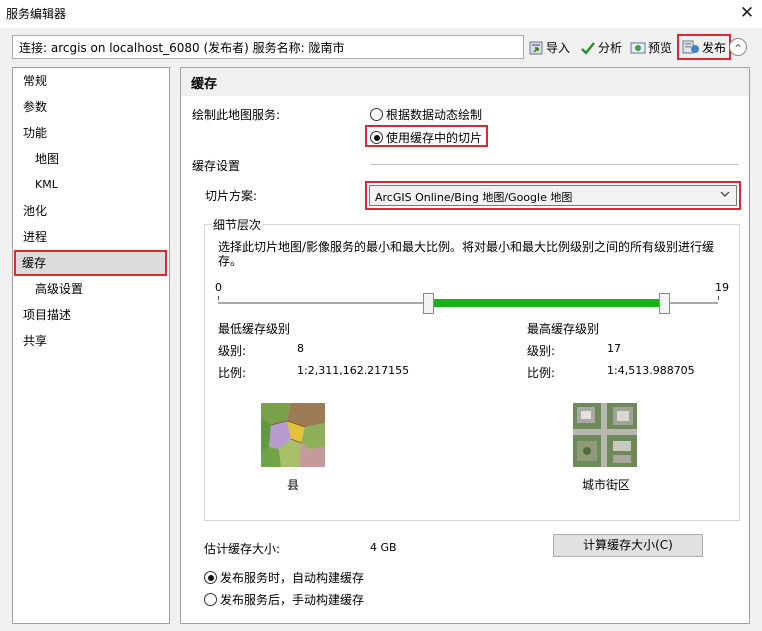  I want to click on max-level-label: 级别:, so click(541, 351).